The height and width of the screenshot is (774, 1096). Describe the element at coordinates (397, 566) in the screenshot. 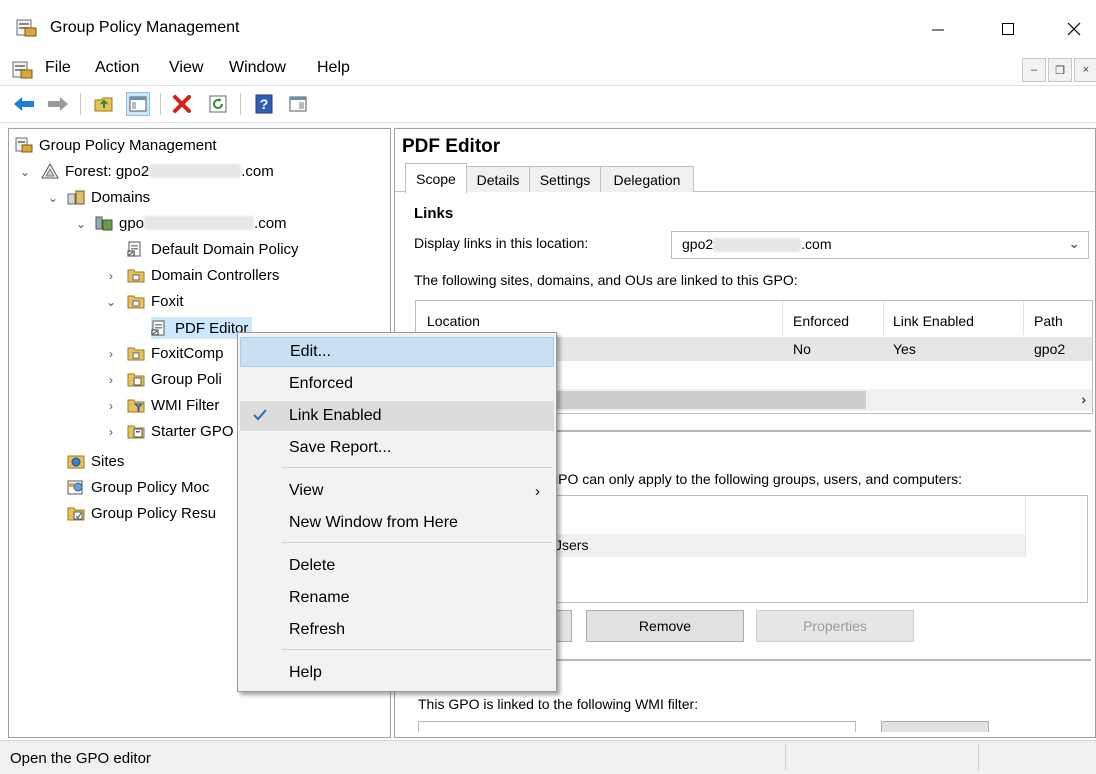

I see `menu-item-delete: Delete` at that location.